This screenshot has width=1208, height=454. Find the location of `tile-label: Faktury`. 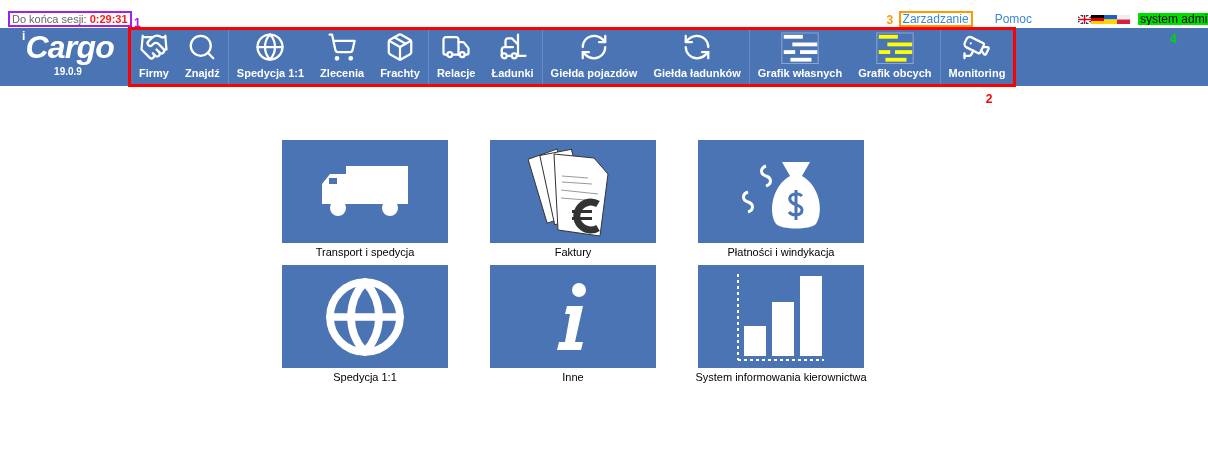

tile-label: Faktury is located at coordinates (573, 252).